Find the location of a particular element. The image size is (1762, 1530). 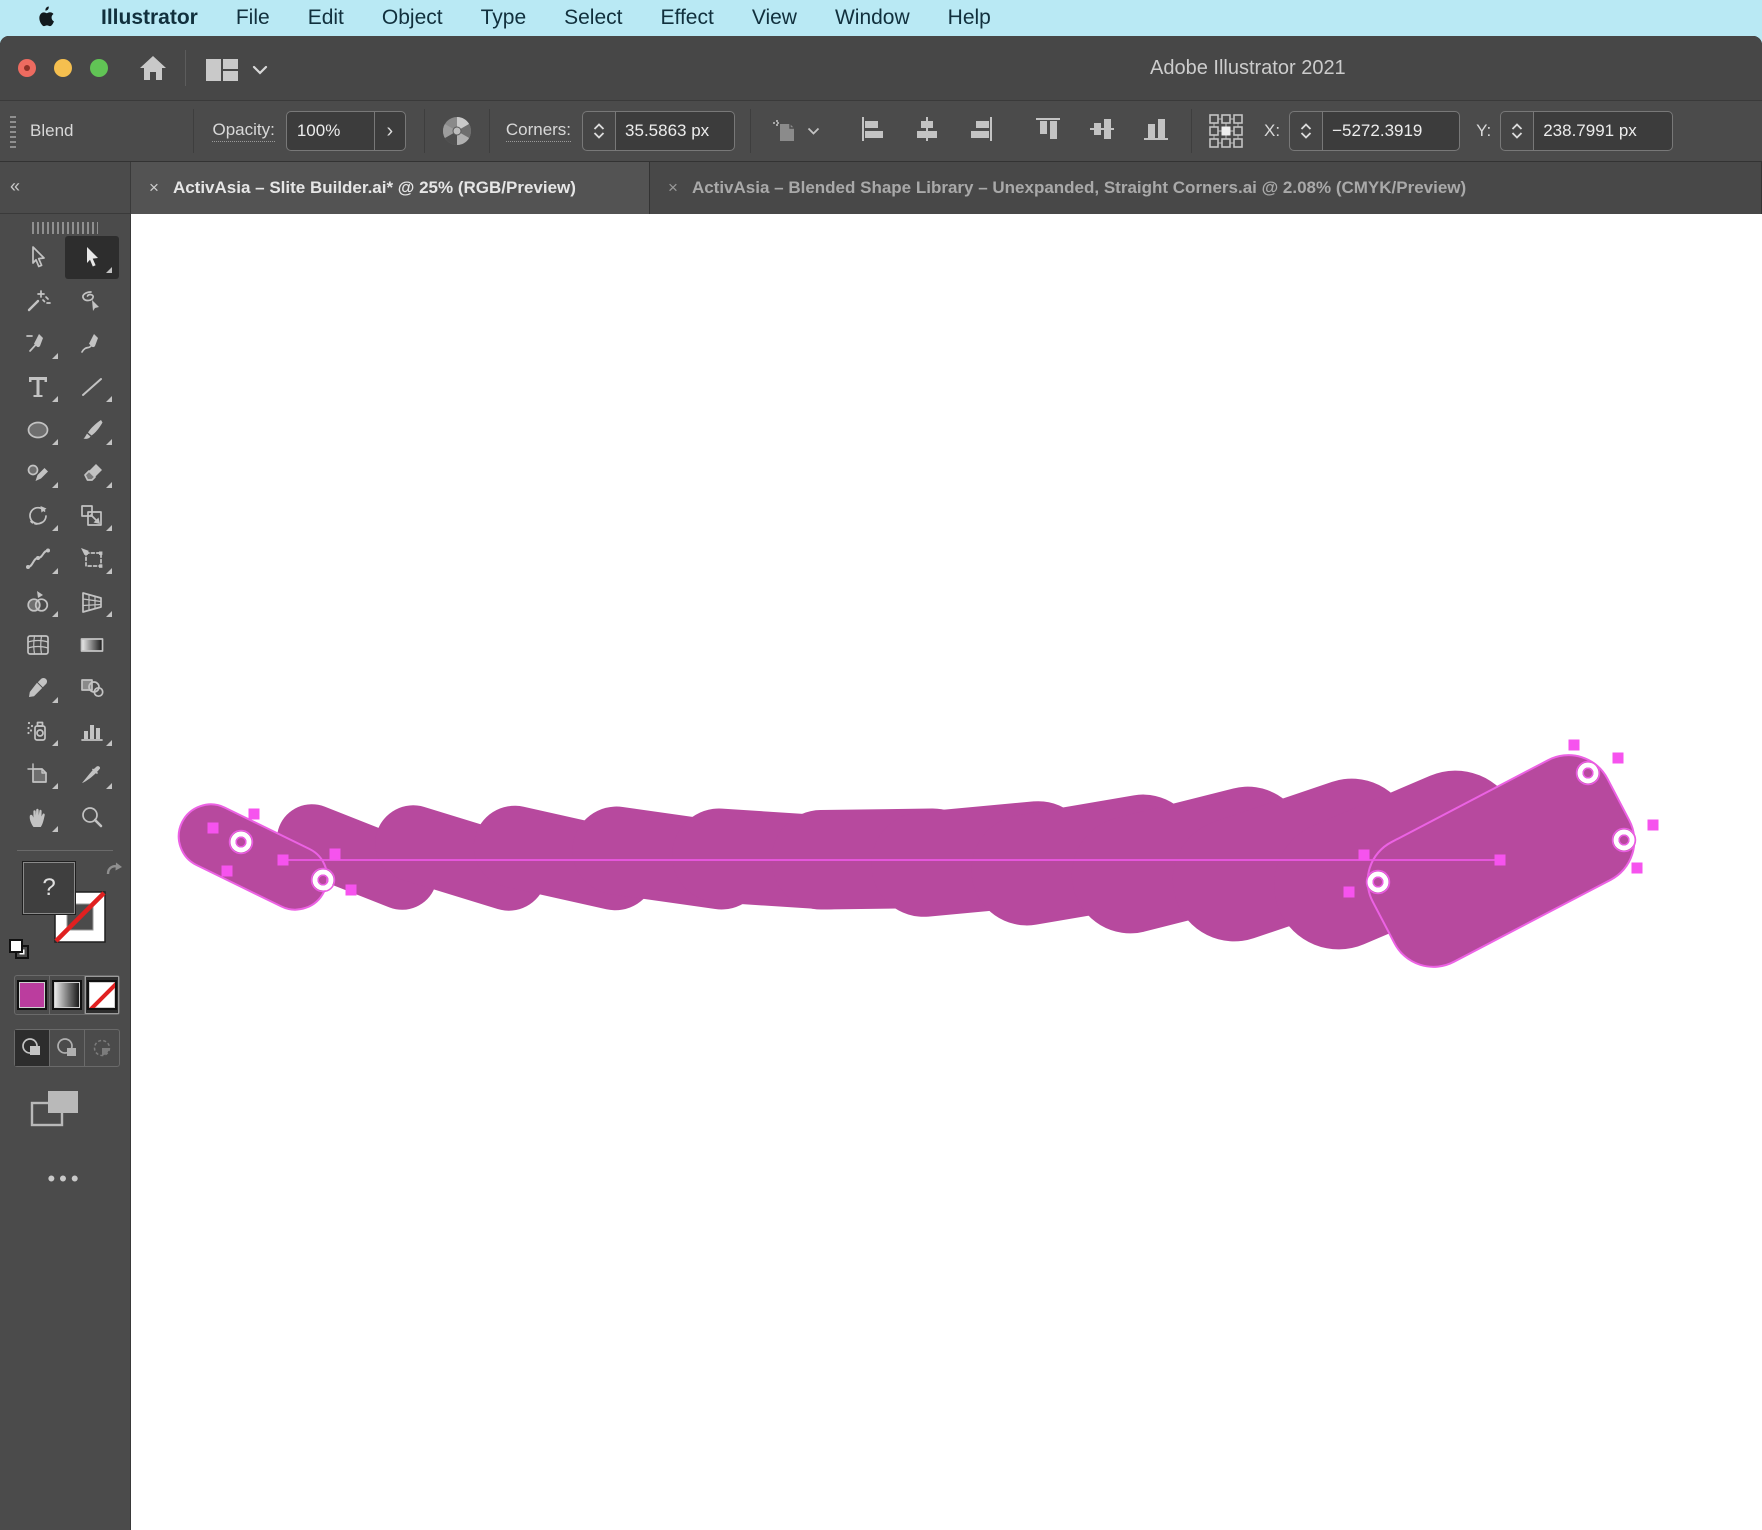

y-field: 238.7991 px is located at coordinates (1603, 131).